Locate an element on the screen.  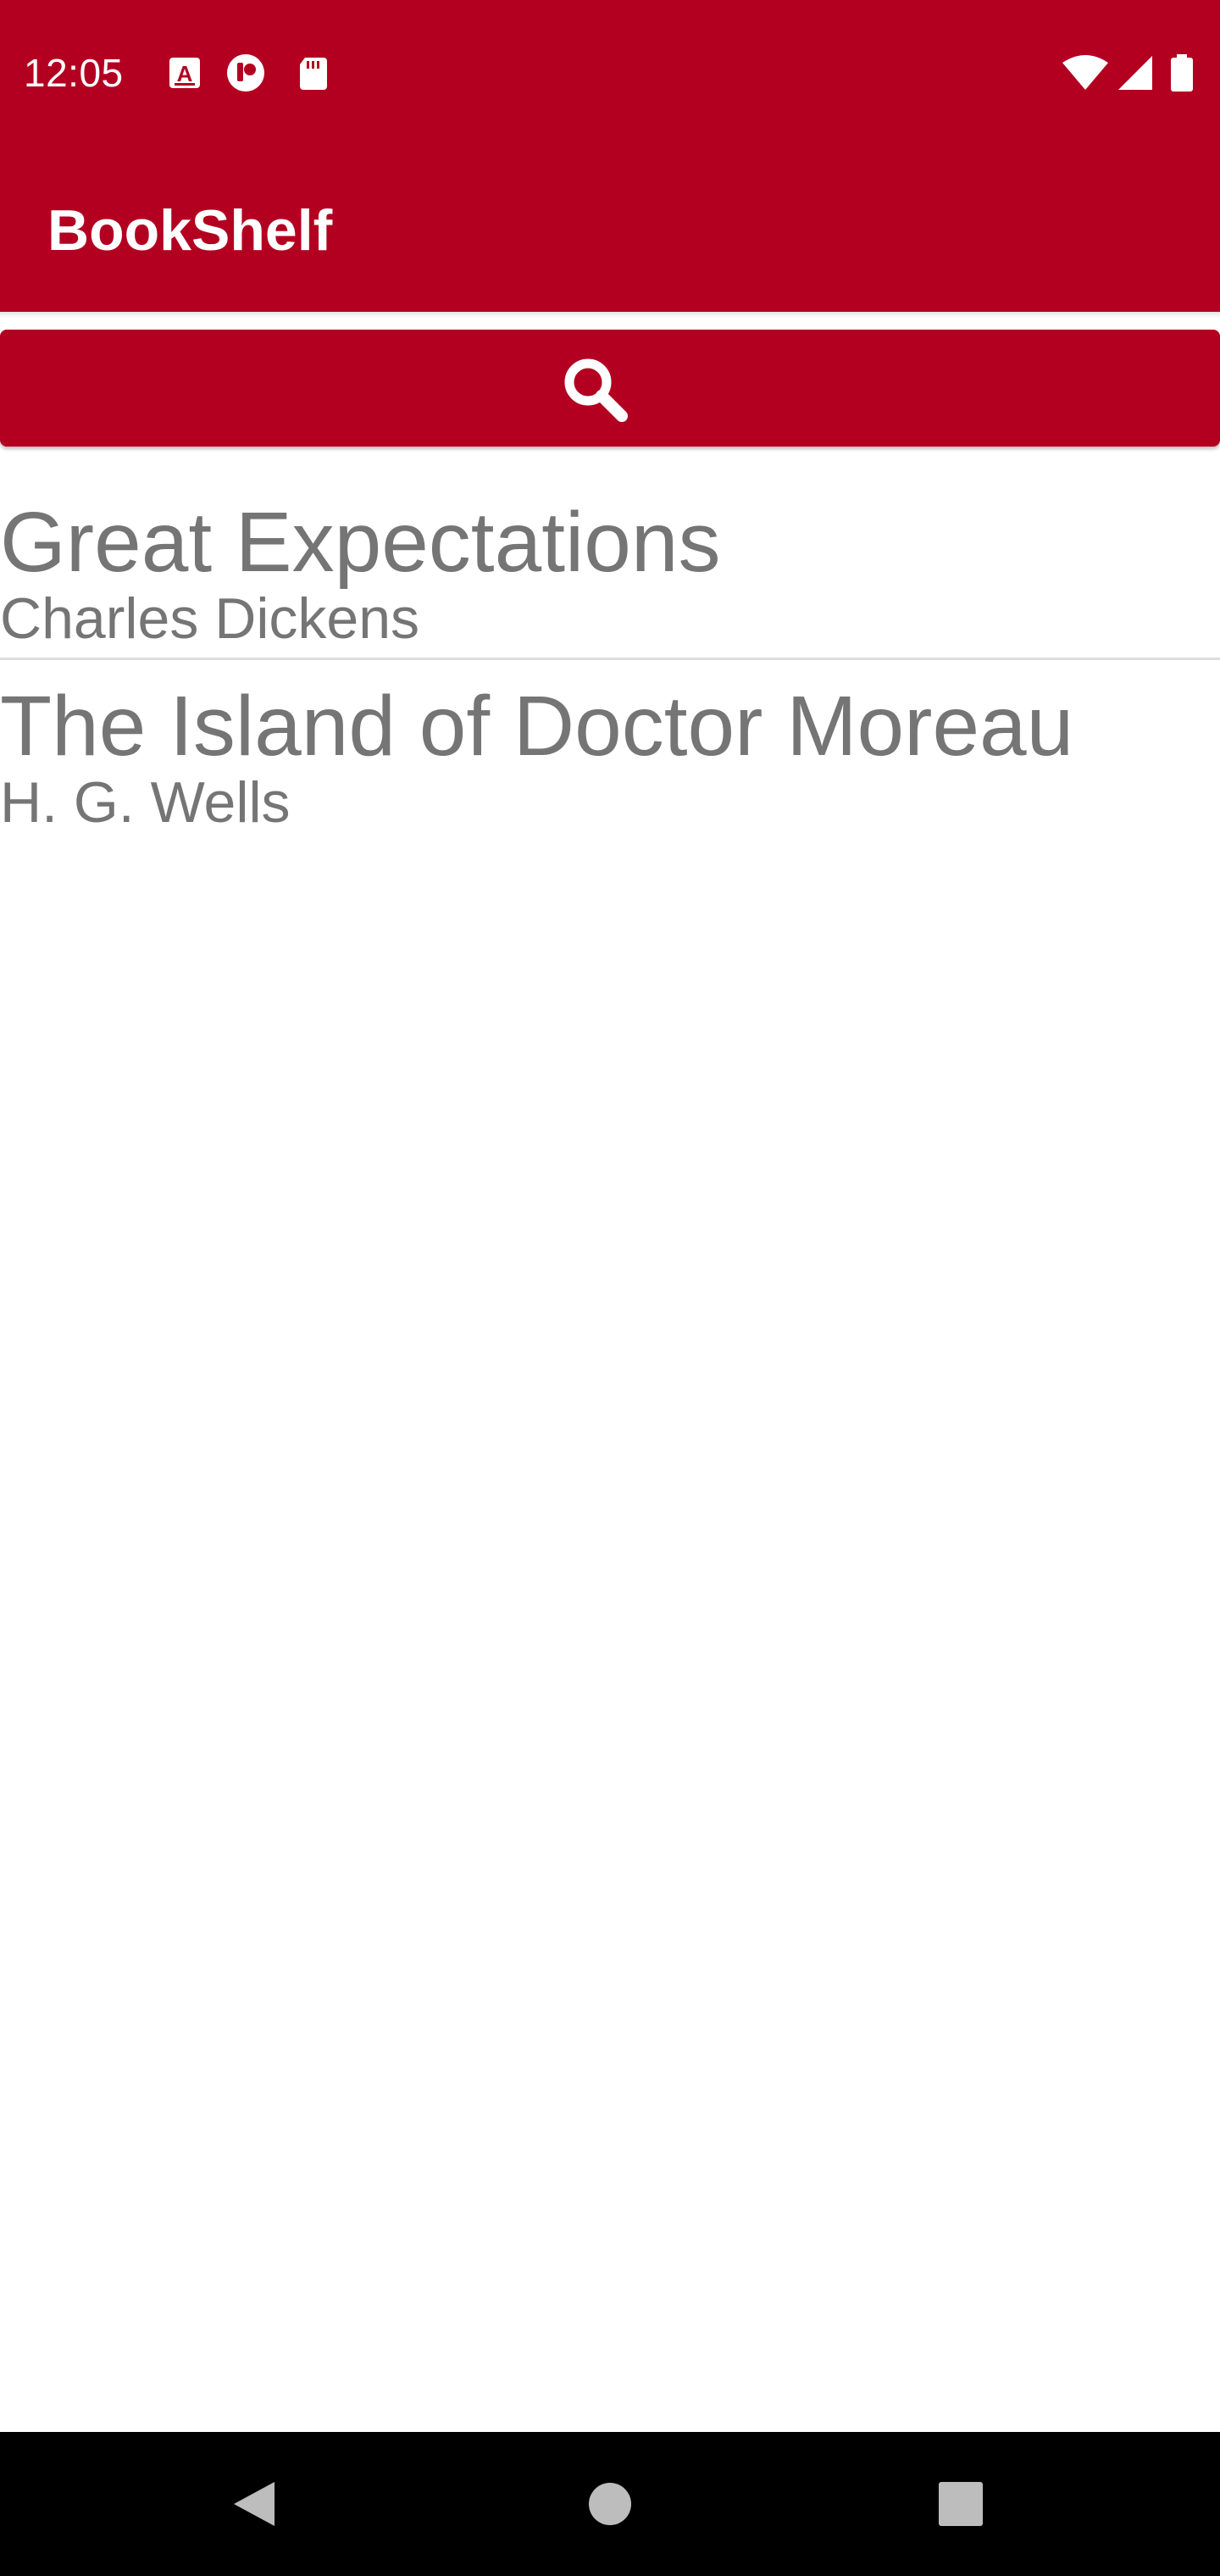
book-author: H. G. Wells is located at coordinates (145, 802).